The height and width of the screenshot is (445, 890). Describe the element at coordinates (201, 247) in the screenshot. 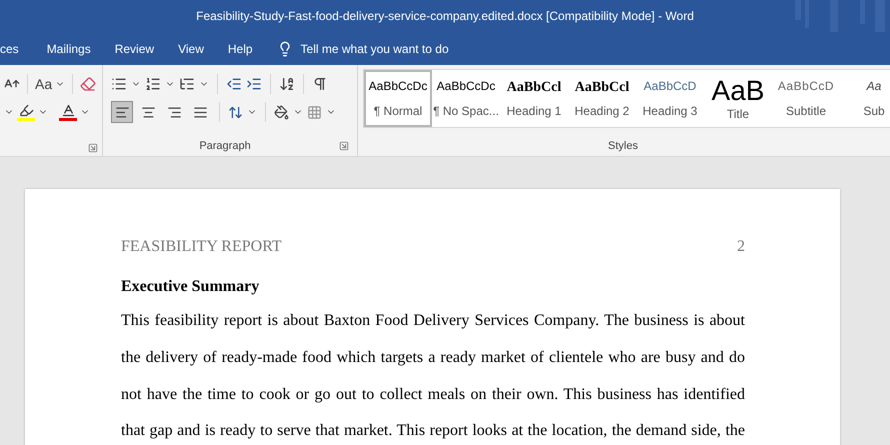

I see `page-header: FEASIBILITY REPORT` at that location.